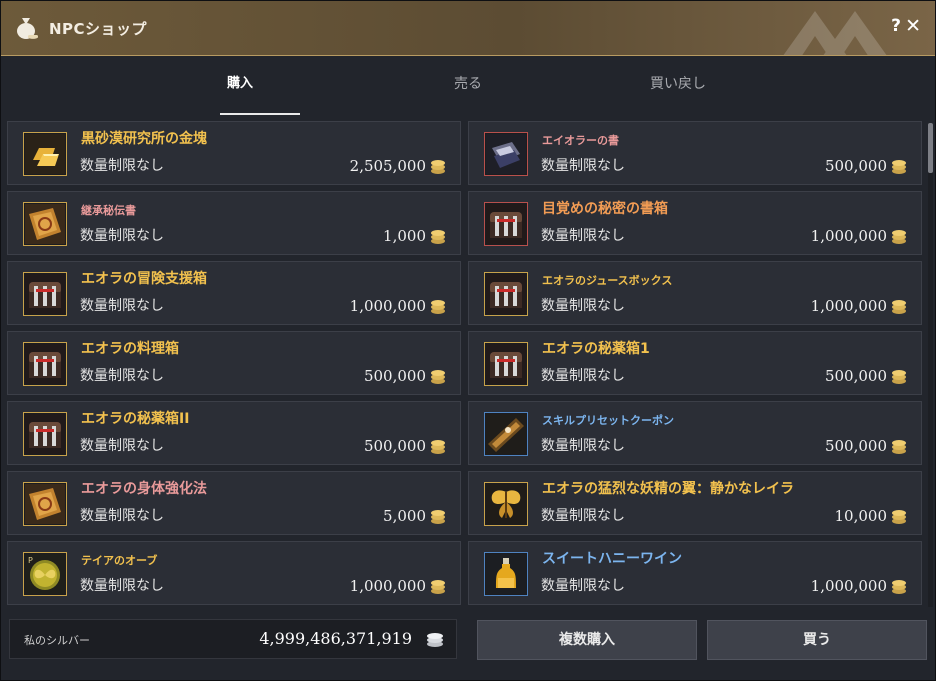  I want to click on tab-buy-label: 購入, so click(239, 83).